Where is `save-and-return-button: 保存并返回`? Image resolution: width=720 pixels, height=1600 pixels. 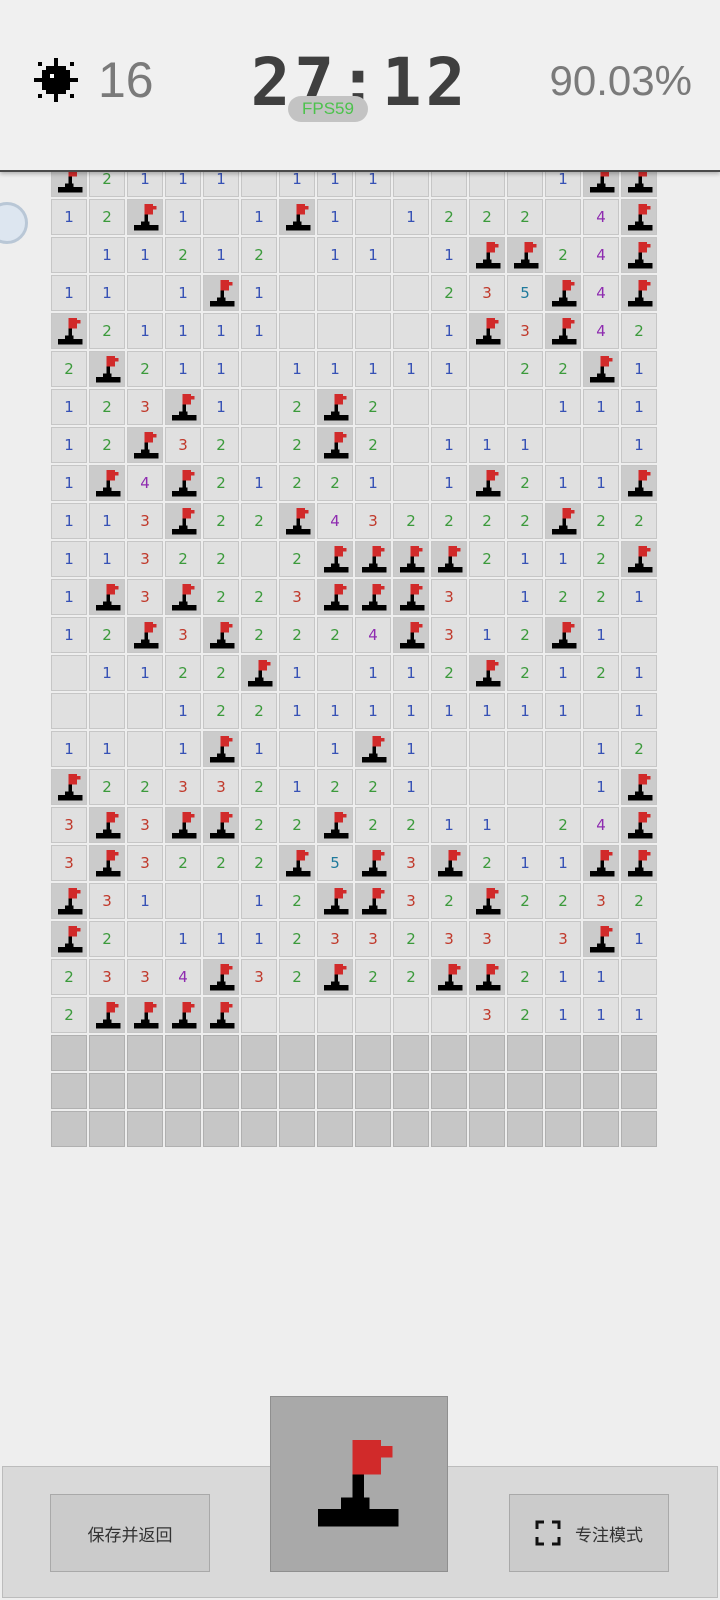 save-and-return-button: 保存并返回 is located at coordinates (130, 1533).